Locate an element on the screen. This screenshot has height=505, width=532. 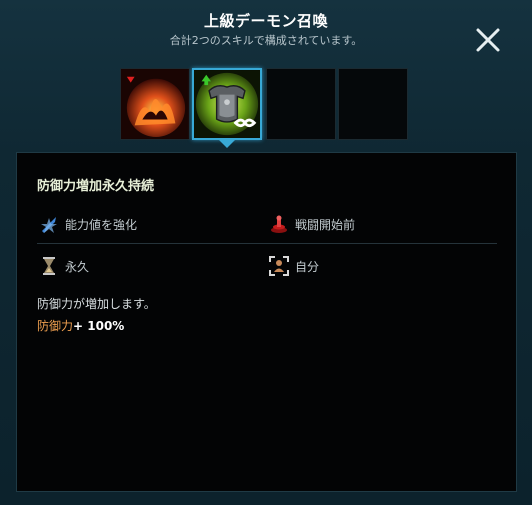
popup-header: 上級デーモン召喚 合計2つのスキルで構成されています。 is located at coordinates (266, 30).